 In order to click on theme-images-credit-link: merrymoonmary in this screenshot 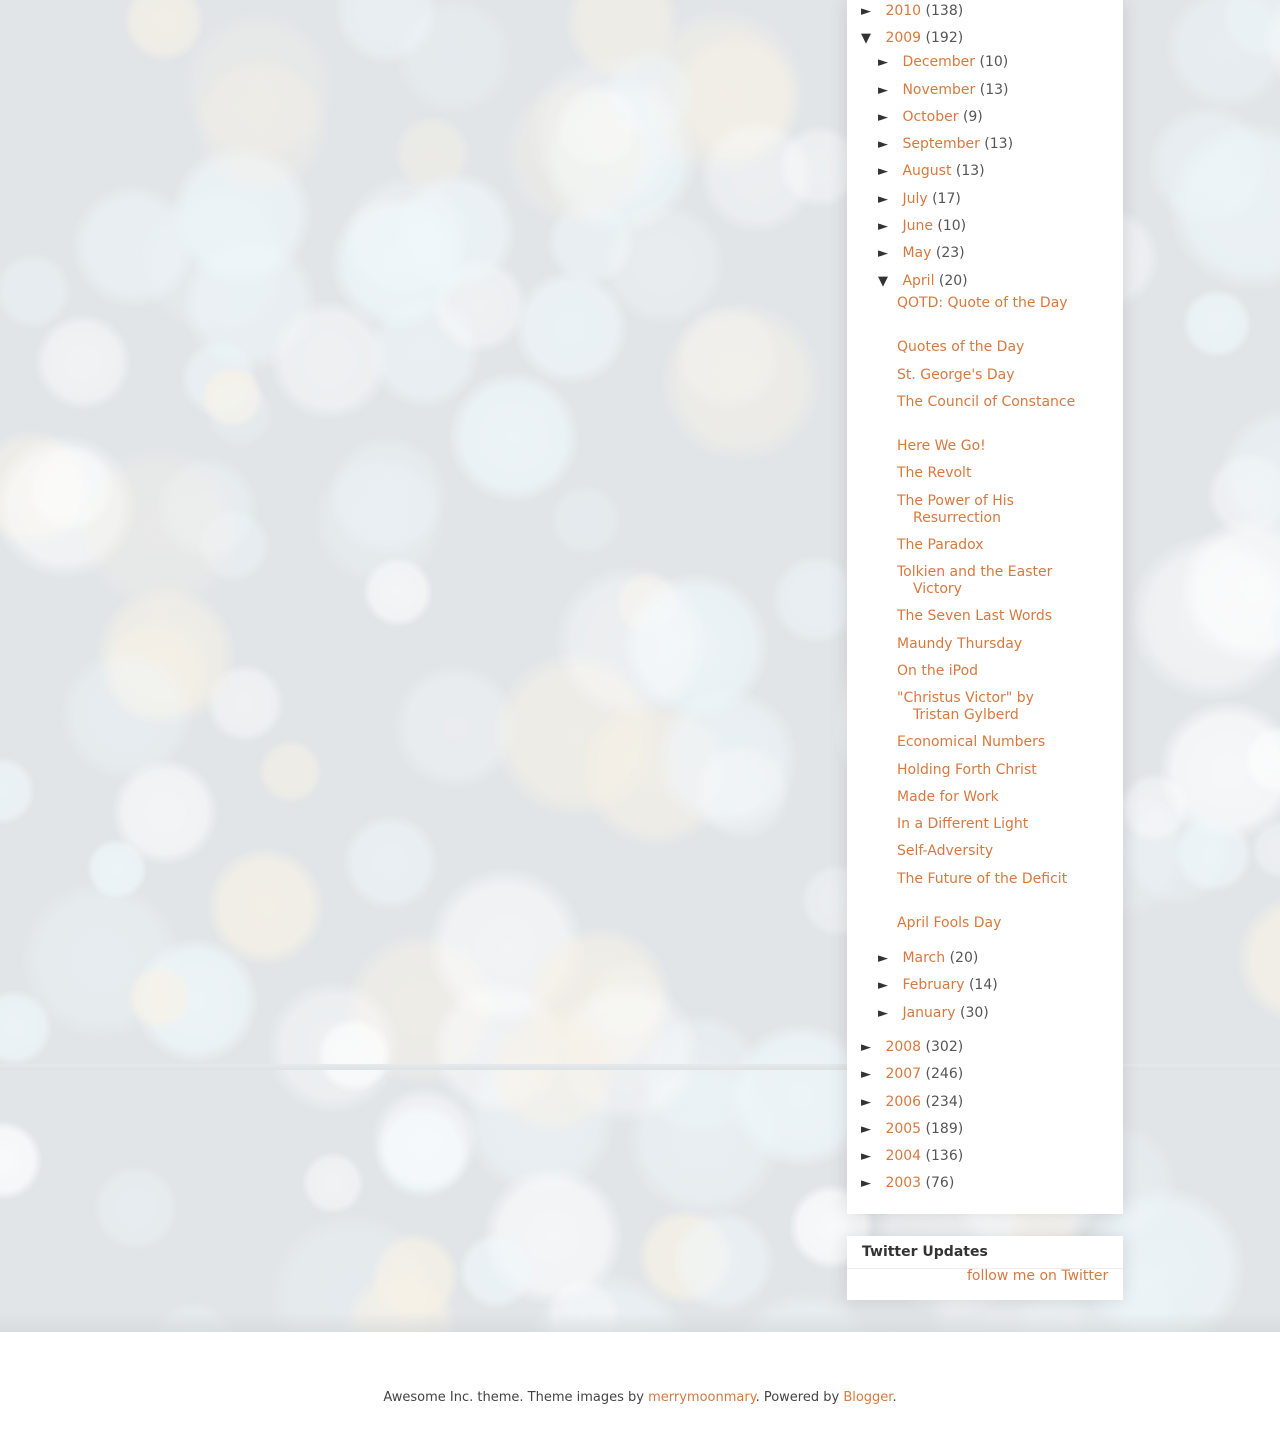, I will do `click(701, 1397)`.